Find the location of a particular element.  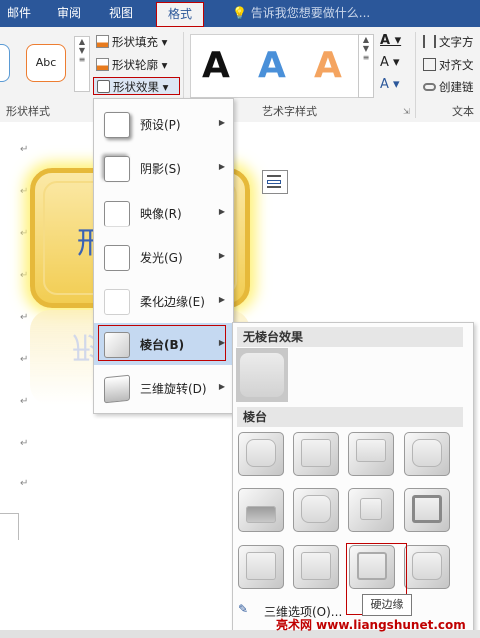

shape-effects-button: 形状效果 ▾ is located at coordinates (136, 86).